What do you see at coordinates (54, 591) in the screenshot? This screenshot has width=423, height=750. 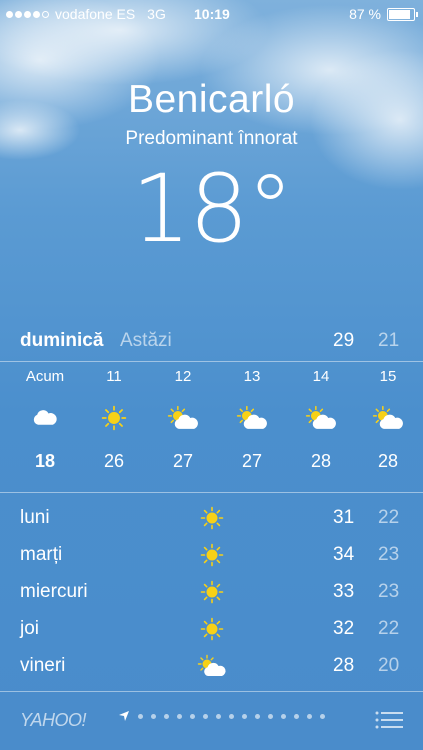 I see `forecast-day: miercuri` at bounding box center [54, 591].